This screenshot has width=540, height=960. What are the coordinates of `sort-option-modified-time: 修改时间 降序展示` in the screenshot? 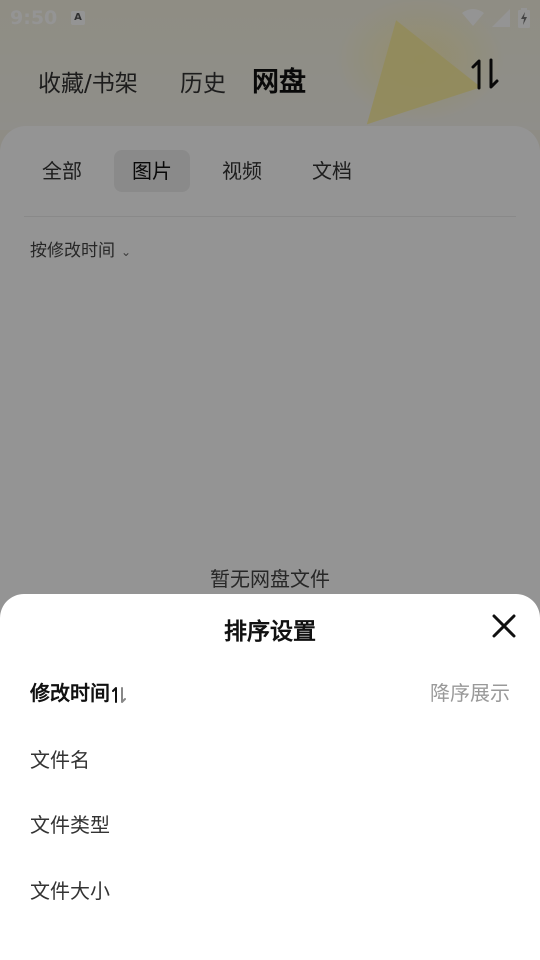 It's located at (270, 693).